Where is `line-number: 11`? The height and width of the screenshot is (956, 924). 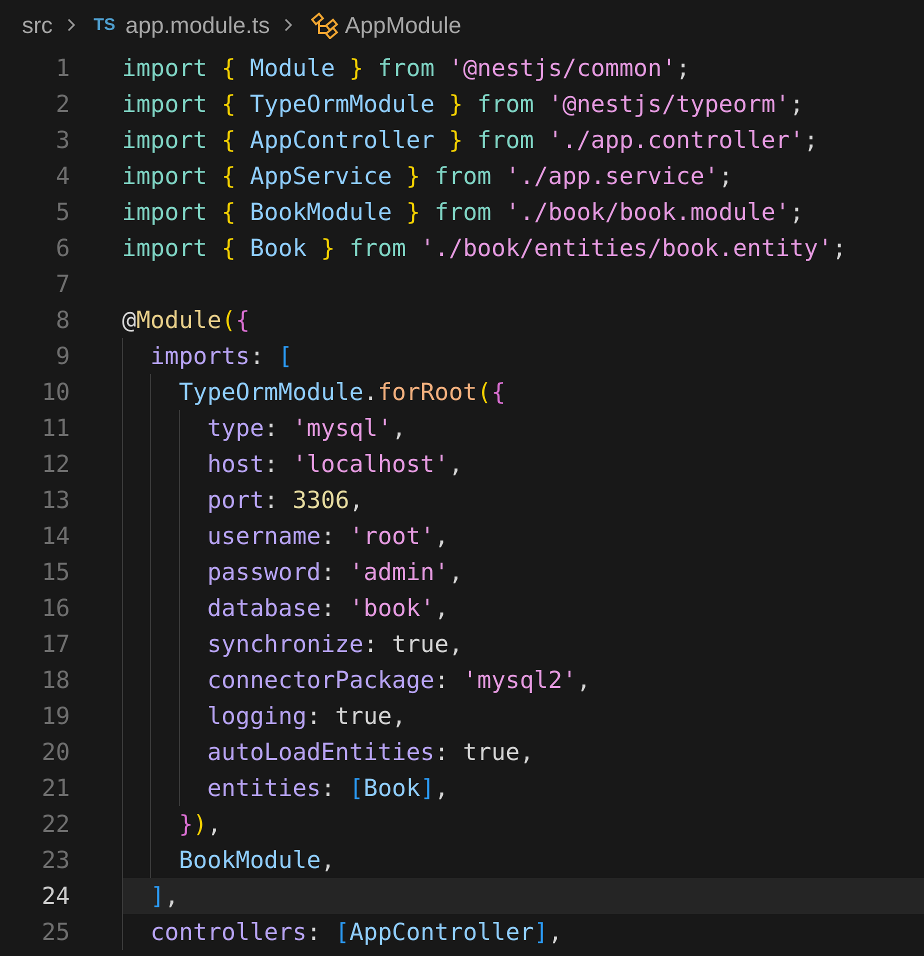
line-number: 11 is located at coordinates (55, 428).